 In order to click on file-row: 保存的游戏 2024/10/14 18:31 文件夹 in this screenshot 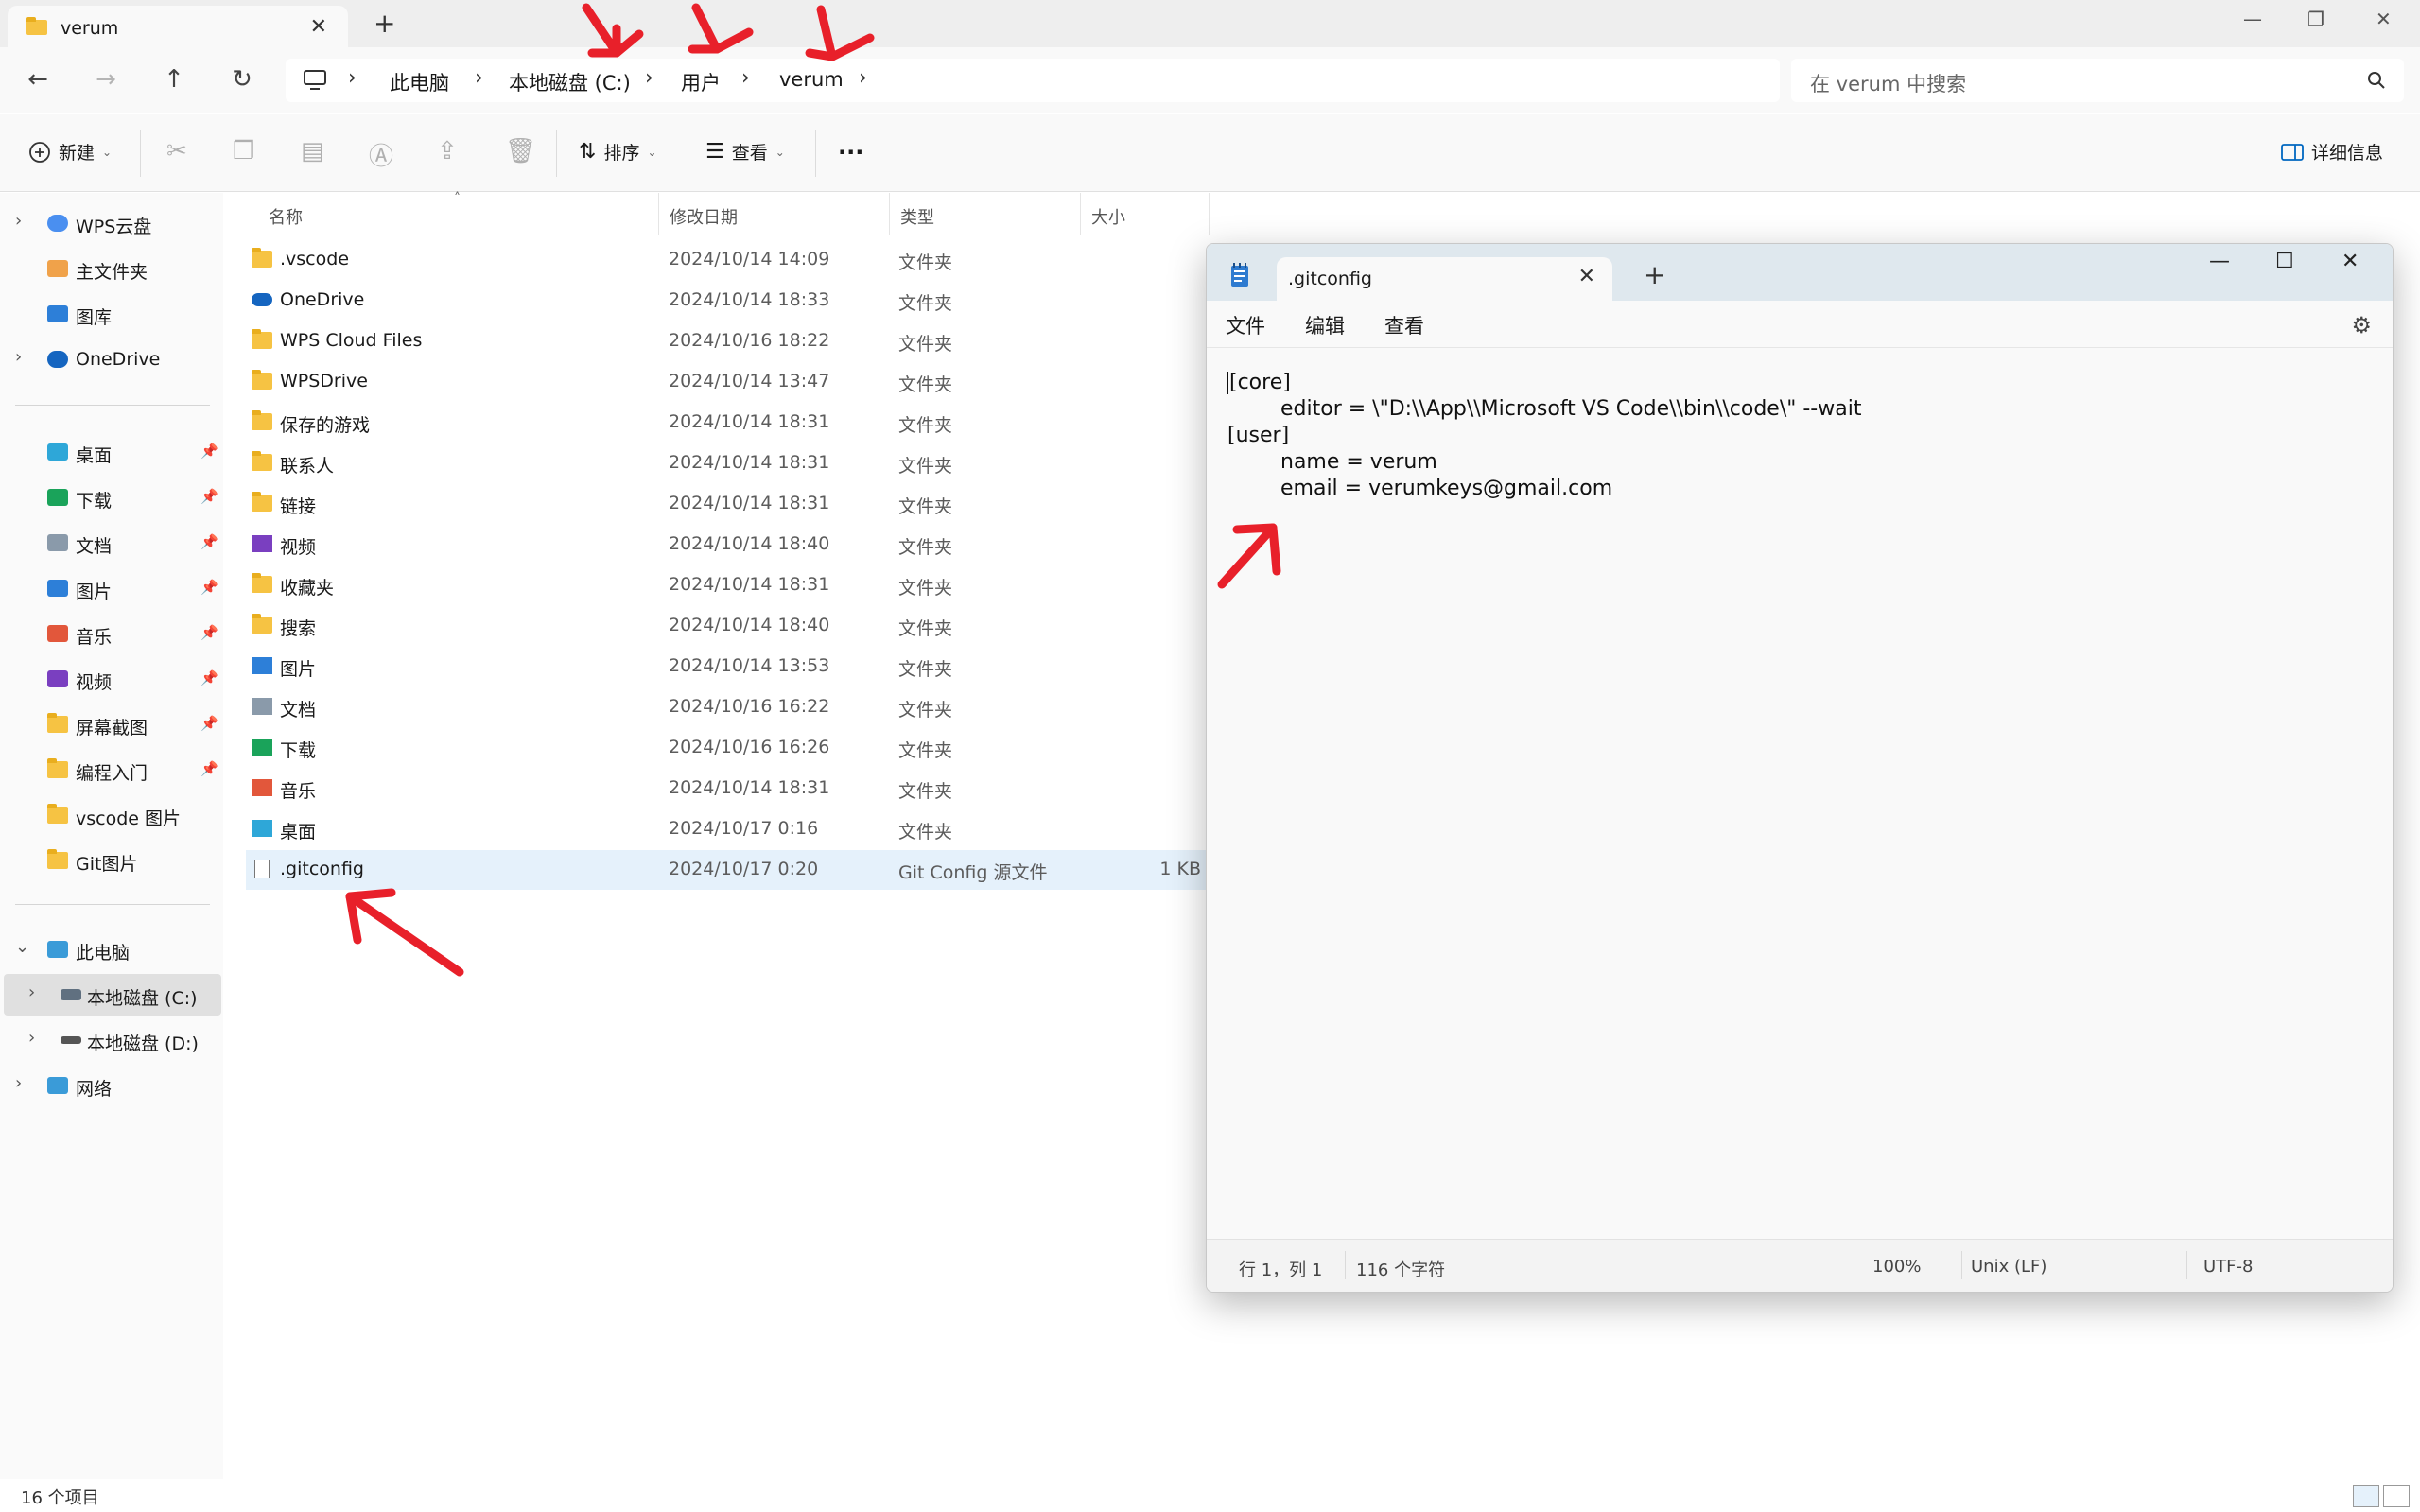, I will do `click(727, 423)`.